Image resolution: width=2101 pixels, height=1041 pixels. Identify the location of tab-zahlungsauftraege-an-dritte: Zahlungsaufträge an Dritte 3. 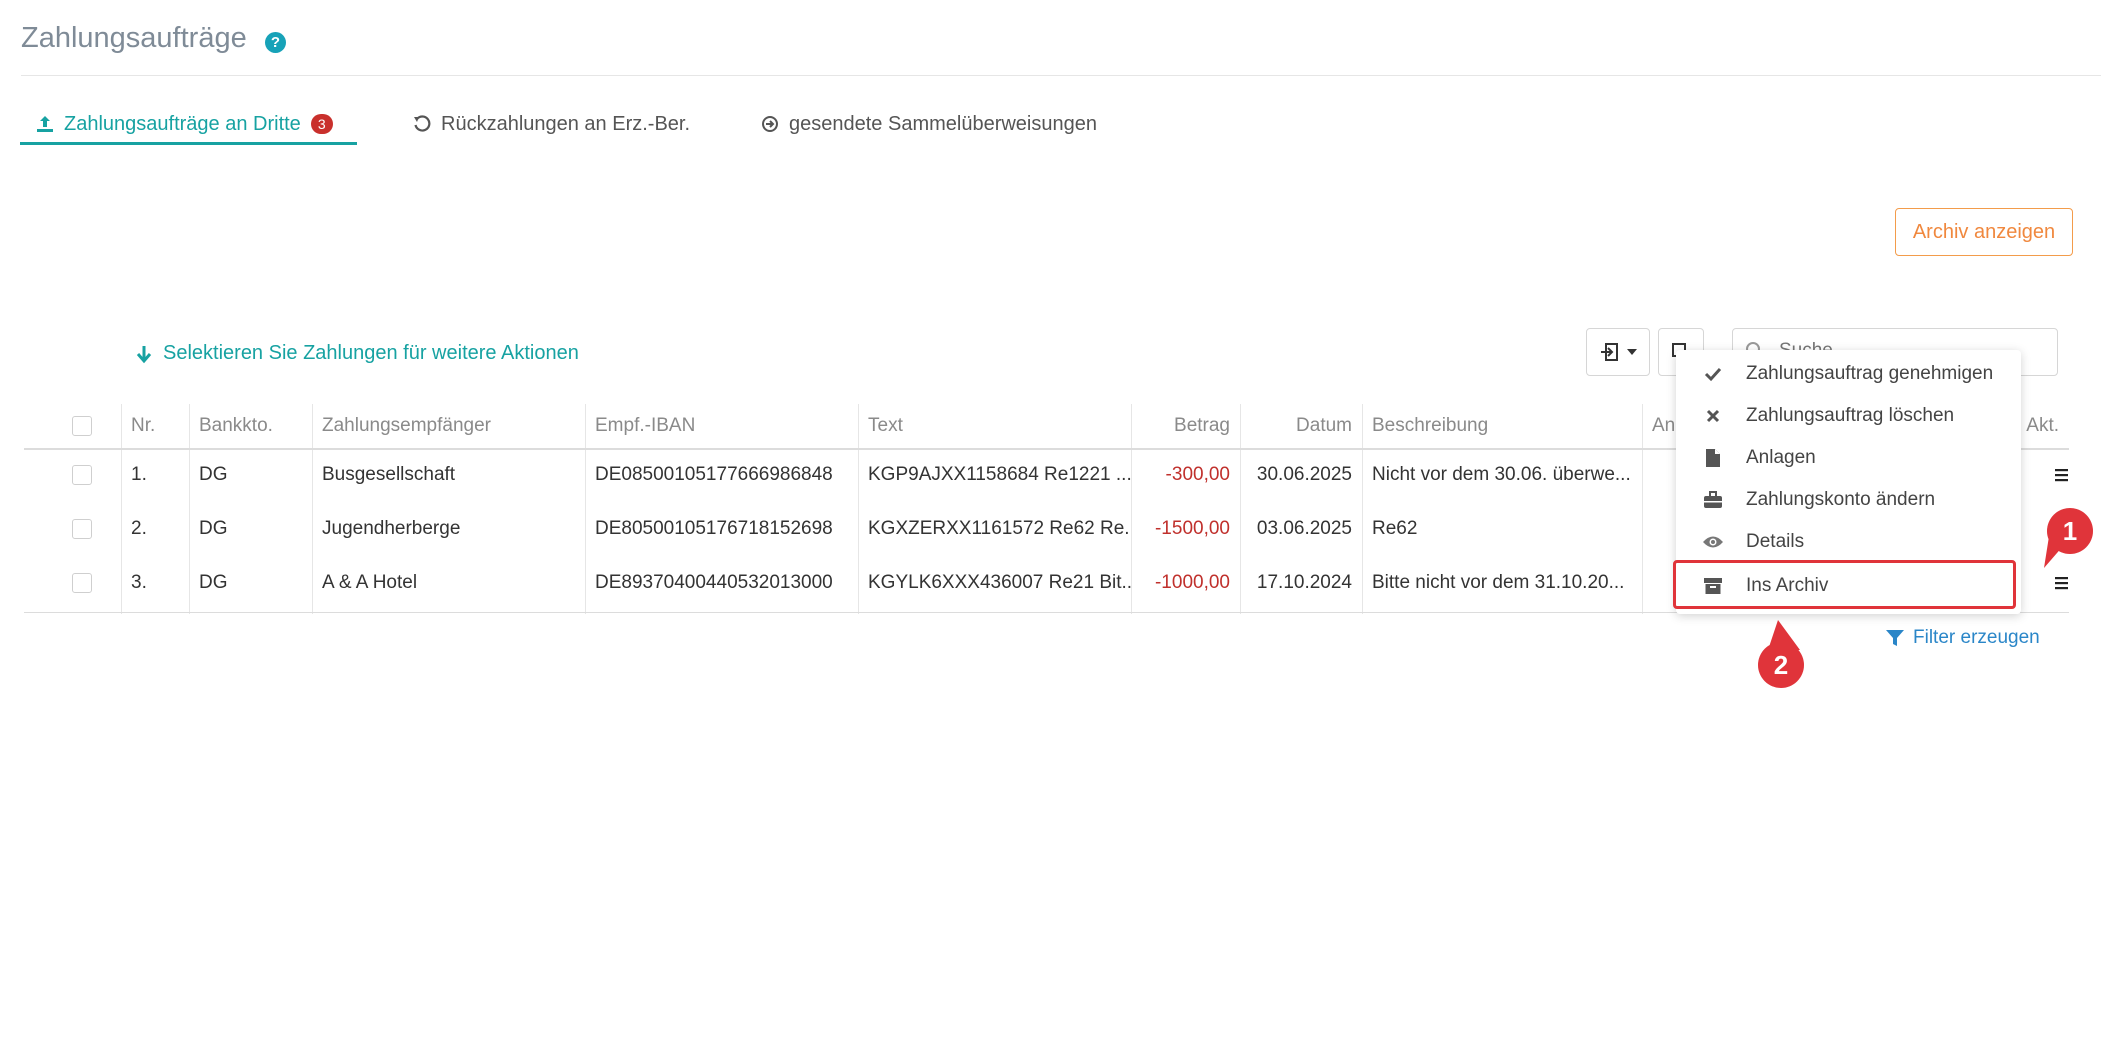
(184, 124).